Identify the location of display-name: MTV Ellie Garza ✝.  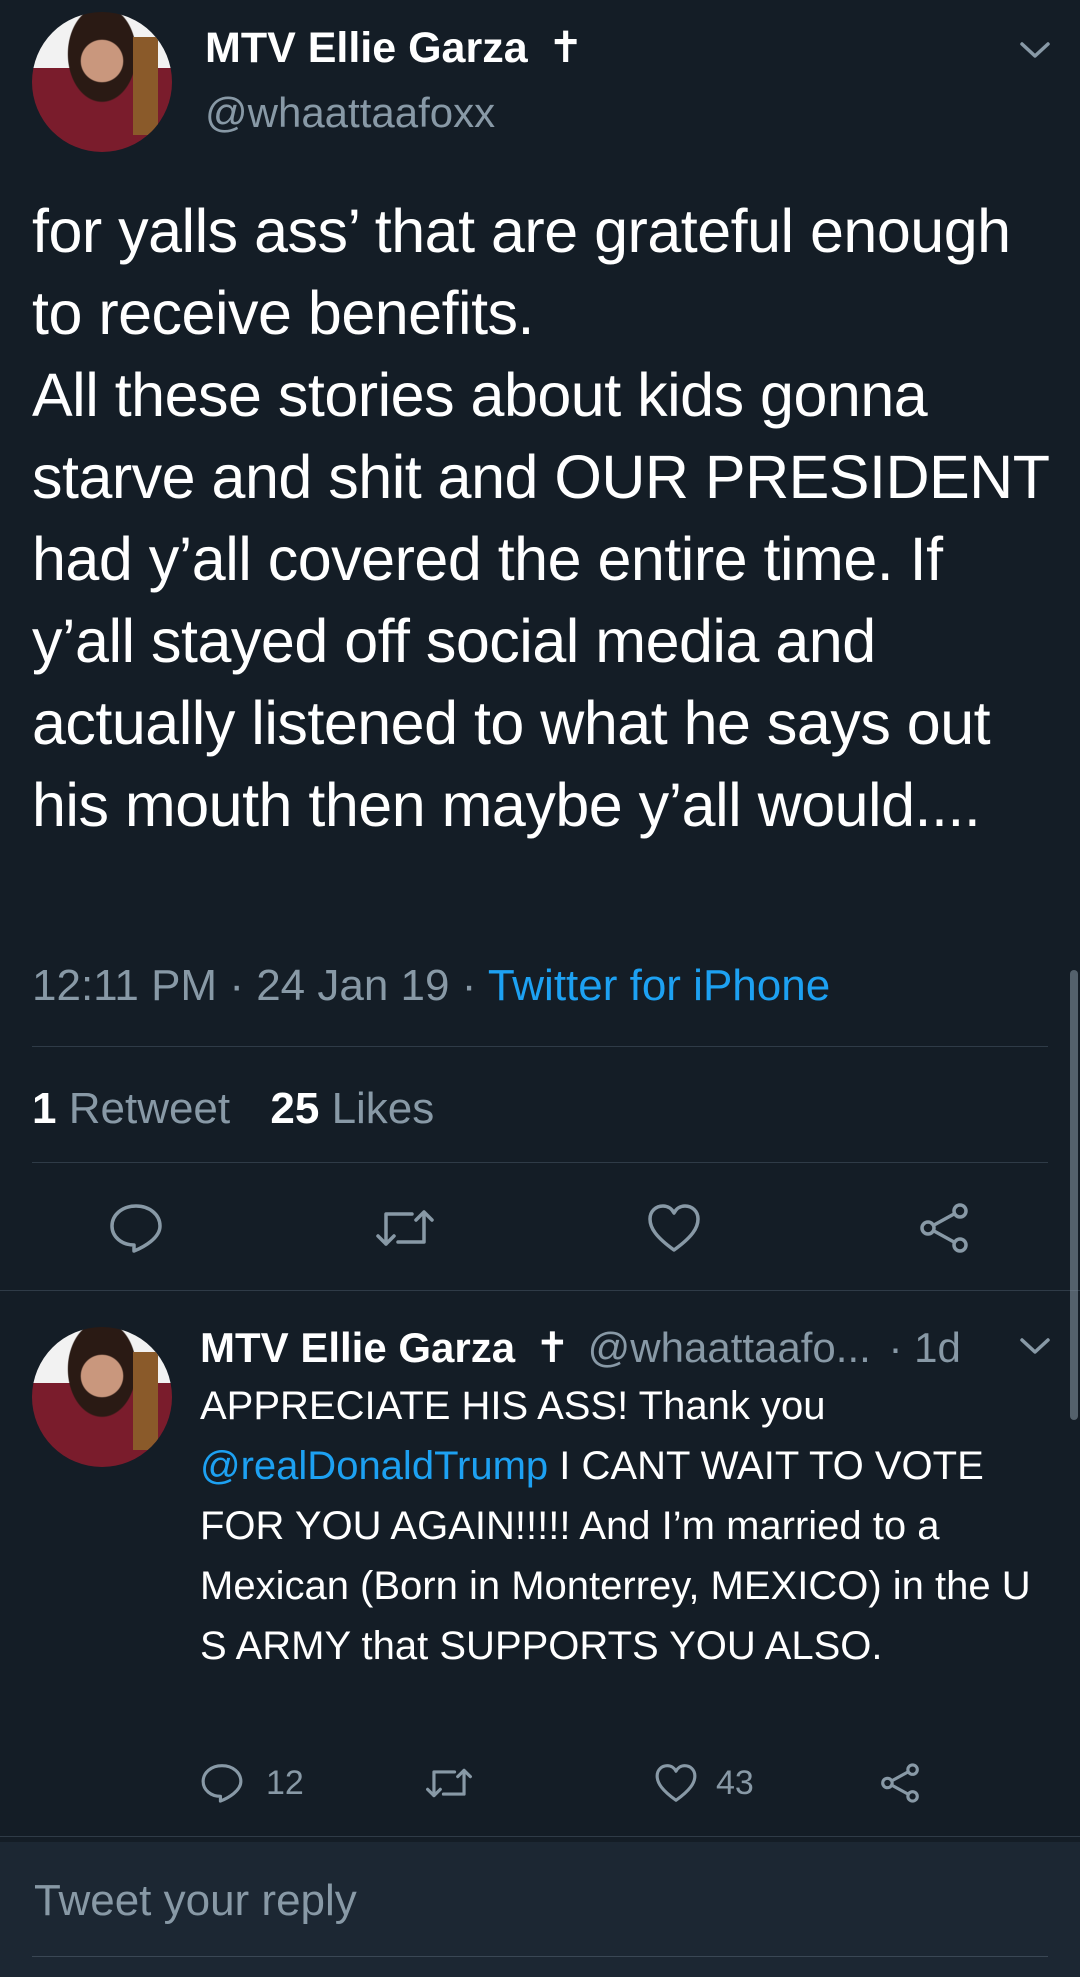
(394, 48).